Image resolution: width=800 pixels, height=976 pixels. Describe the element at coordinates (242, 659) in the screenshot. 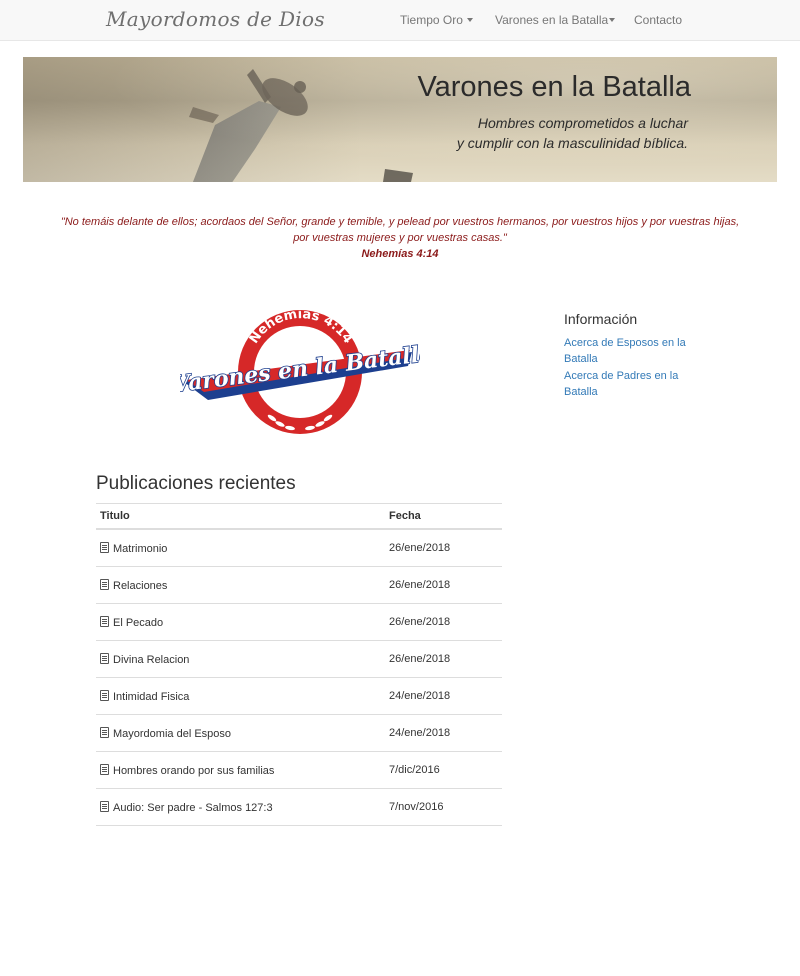

I see `post-title-cell: Divina Relacion` at that location.